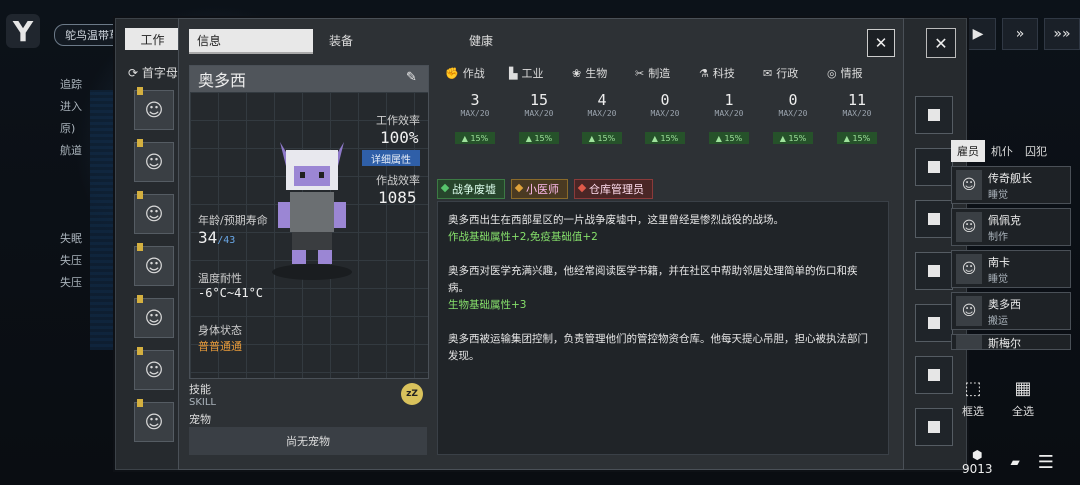 This screenshot has height=485, width=1080. What do you see at coordinates (1036, 151) in the screenshot?
I see `tab-prisoners: 囚犯` at bounding box center [1036, 151].